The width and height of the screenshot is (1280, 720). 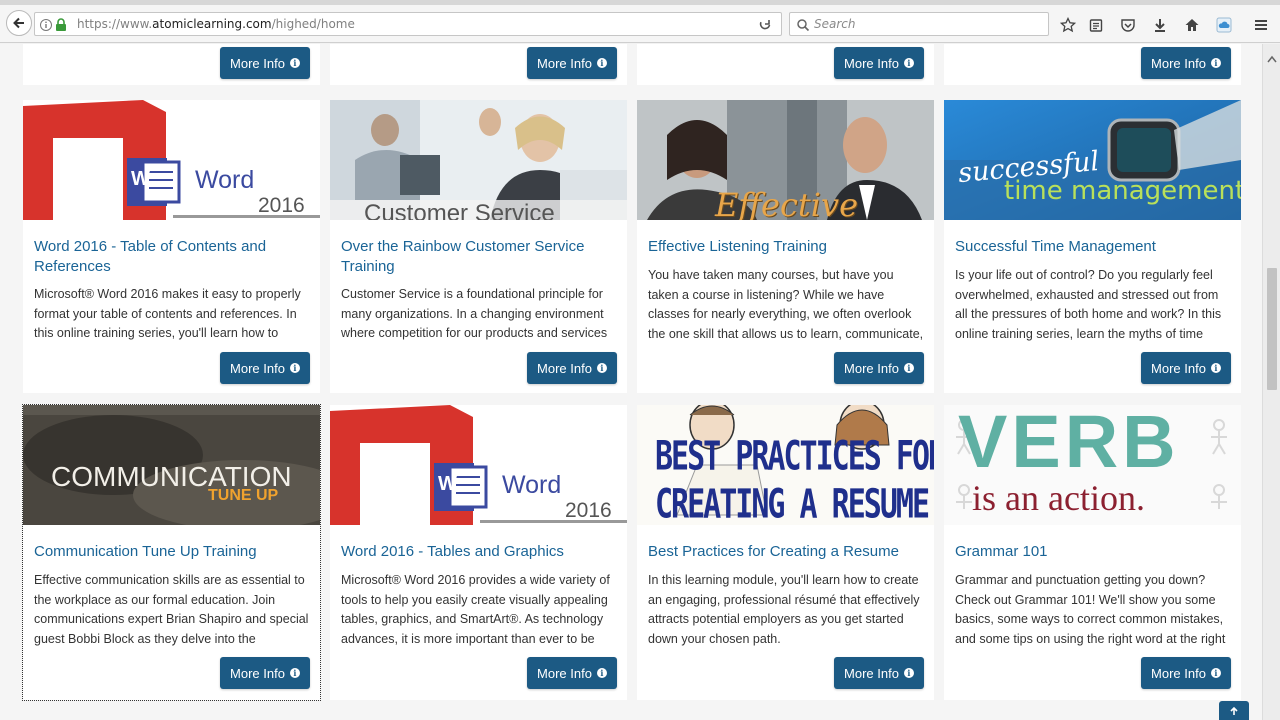 I want to click on scroll-thumb, so click(x=1272, y=329).